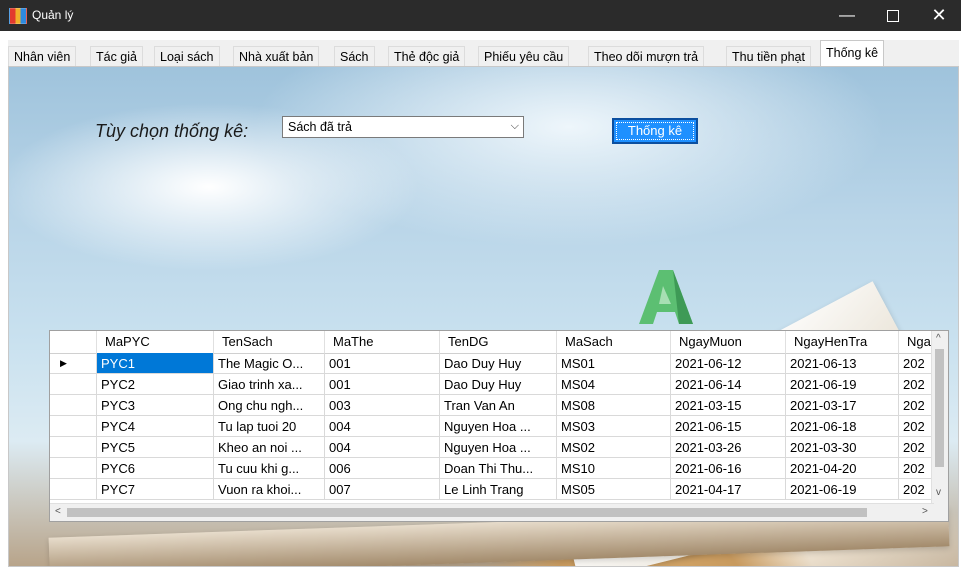 The height and width of the screenshot is (567, 961). Describe the element at coordinates (269, 426) in the screenshot. I see `cell-tensach: Tu lap tuoi 20` at that location.